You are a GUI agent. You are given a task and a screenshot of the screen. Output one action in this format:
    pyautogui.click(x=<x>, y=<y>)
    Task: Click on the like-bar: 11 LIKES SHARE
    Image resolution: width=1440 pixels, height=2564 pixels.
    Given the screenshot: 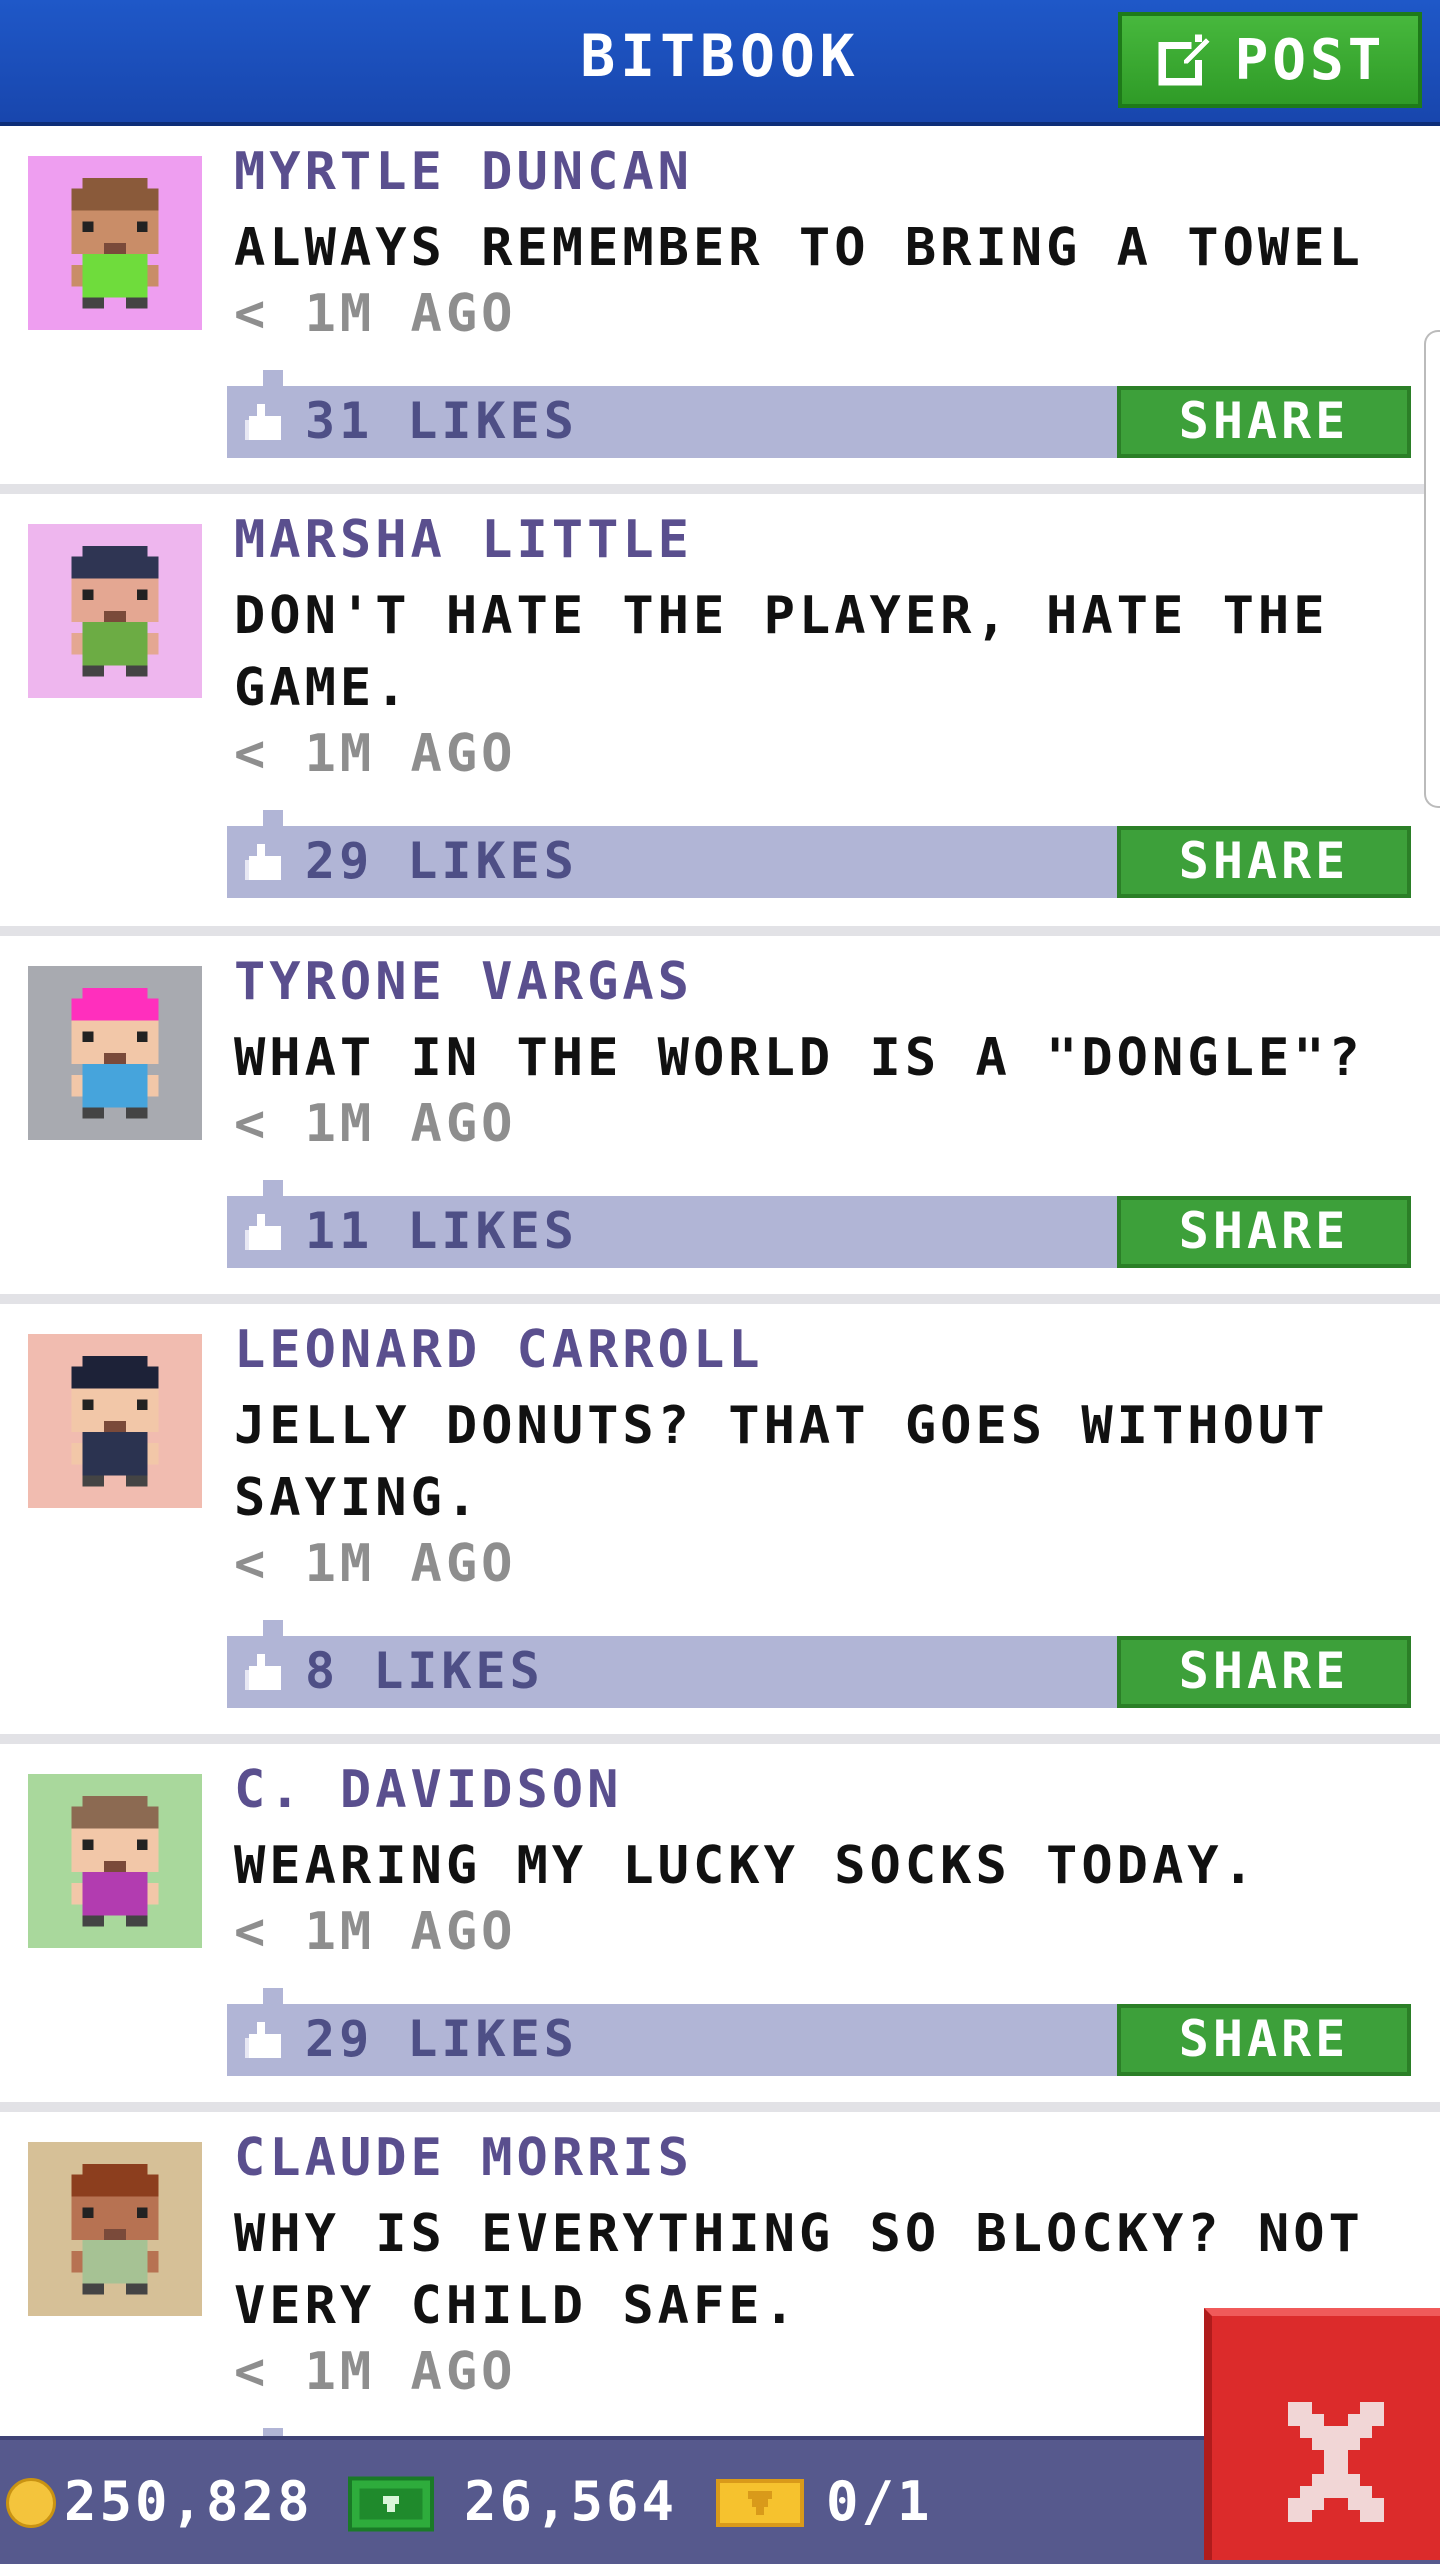 What is the action you would take?
    pyautogui.click(x=819, y=1224)
    